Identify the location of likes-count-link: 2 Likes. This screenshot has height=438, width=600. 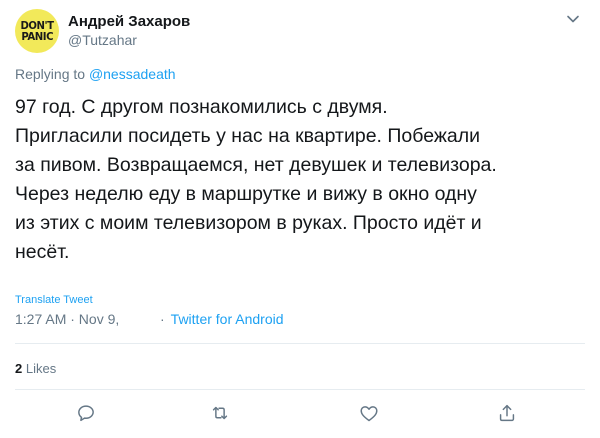
(35, 368).